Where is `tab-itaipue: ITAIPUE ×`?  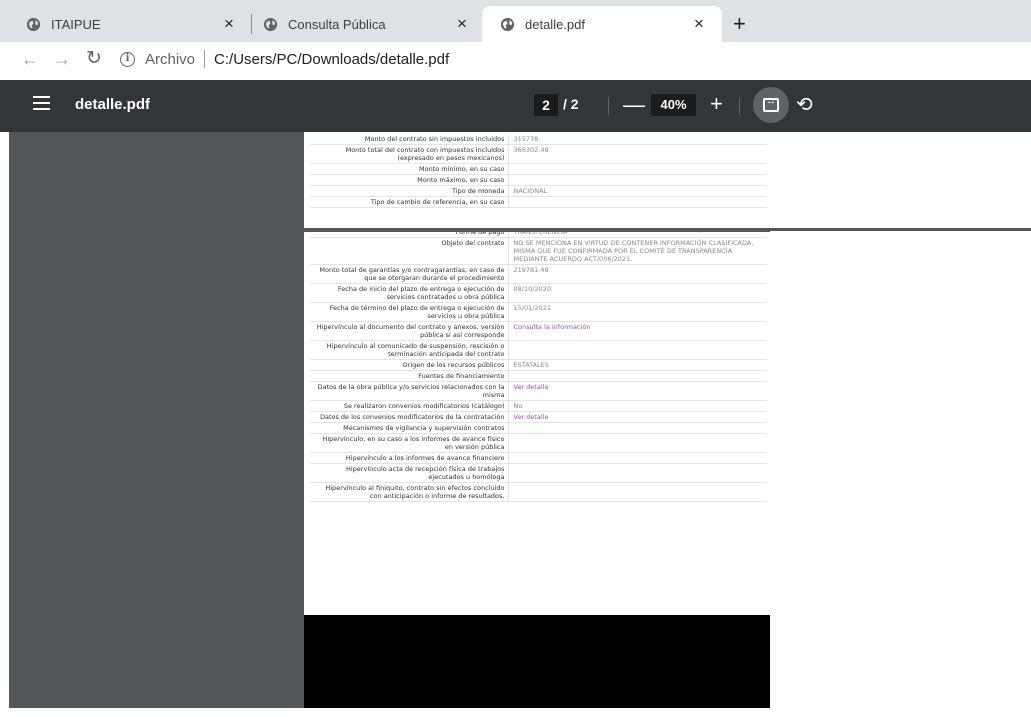 tab-itaipue: ITAIPUE × is located at coordinates (130, 24).